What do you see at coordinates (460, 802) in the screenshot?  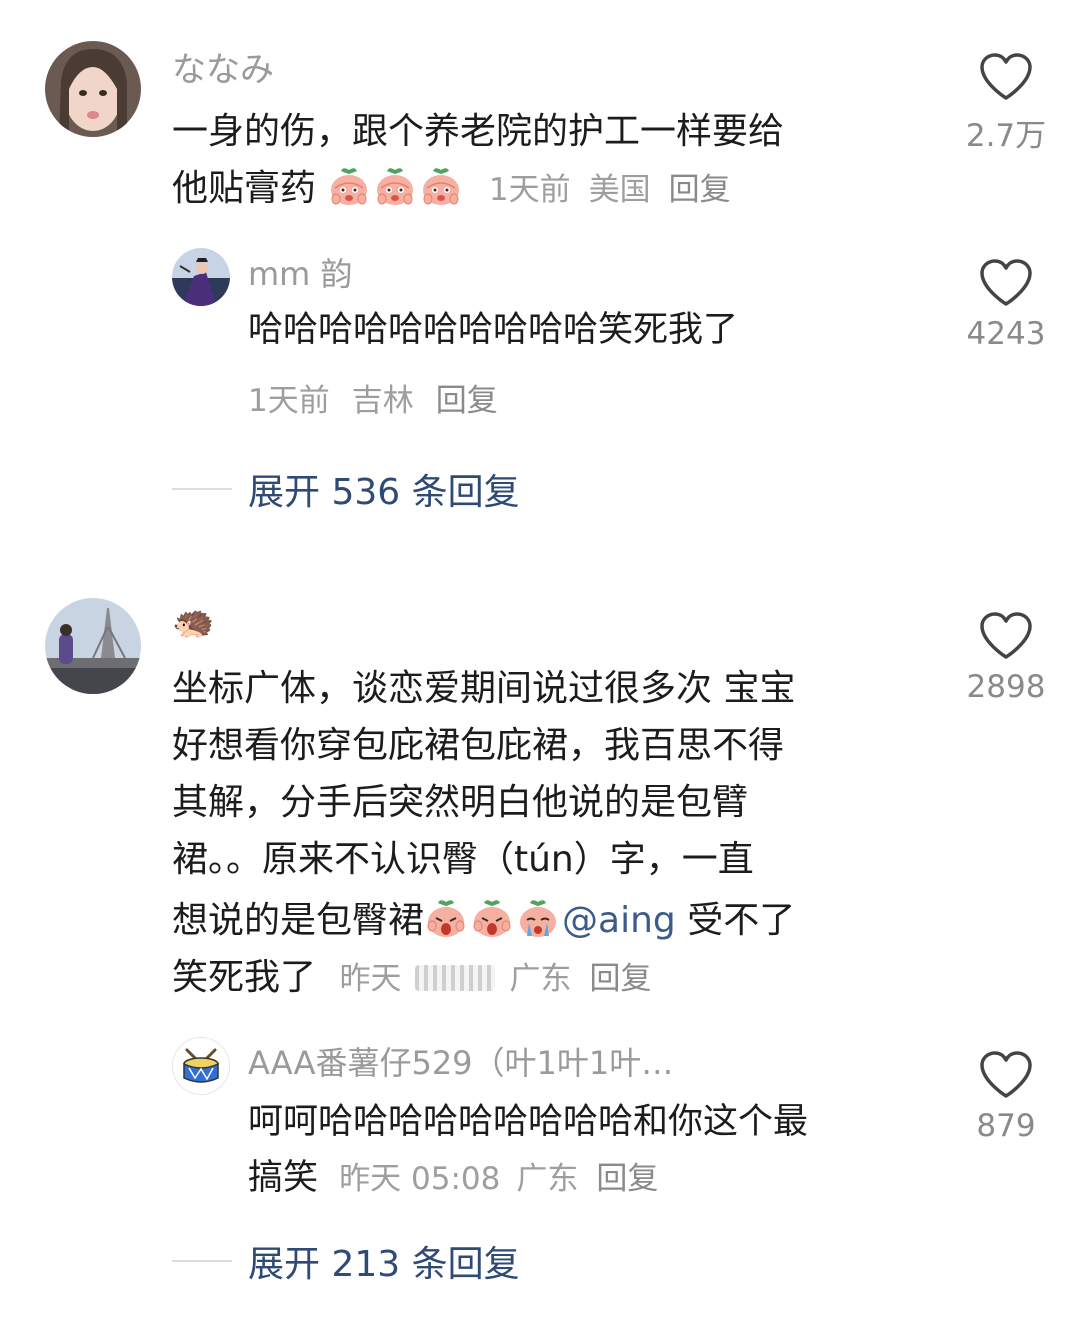 I see `comment-text-line: 其解，分手后突然明白他说的是包臂` at bounding box center [460, 802].